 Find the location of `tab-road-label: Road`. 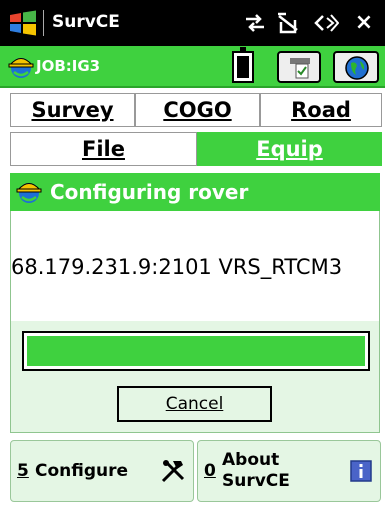

tab-road-label: Road is located at coordinates (321, 110).